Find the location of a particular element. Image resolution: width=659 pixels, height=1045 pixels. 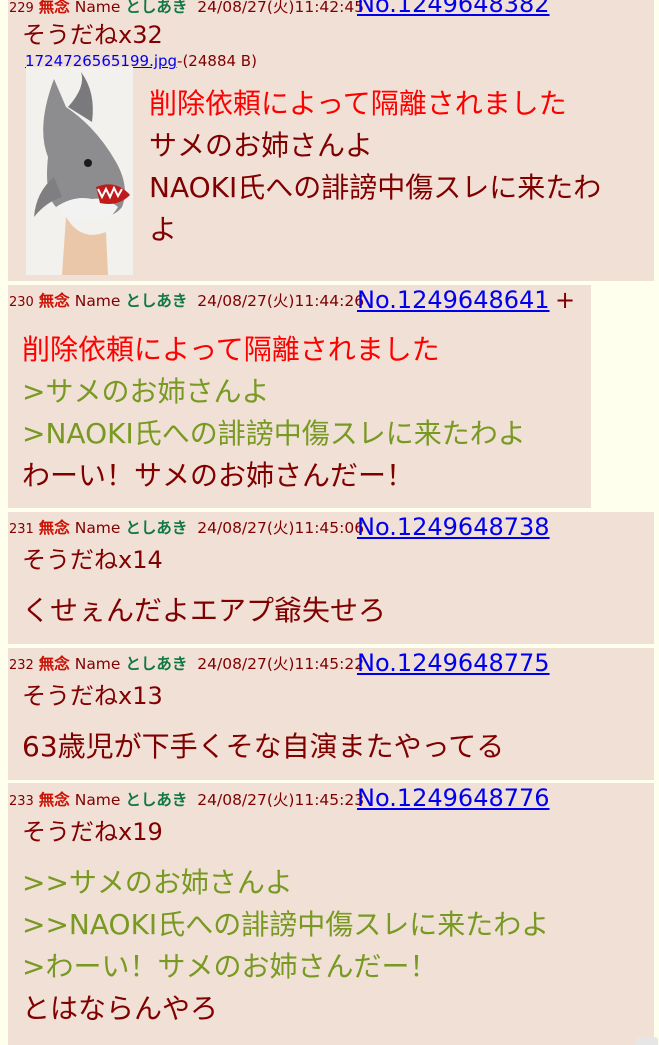

post-date: 24/08/27(火)11:45:23 is located at coordinates (281, 800).